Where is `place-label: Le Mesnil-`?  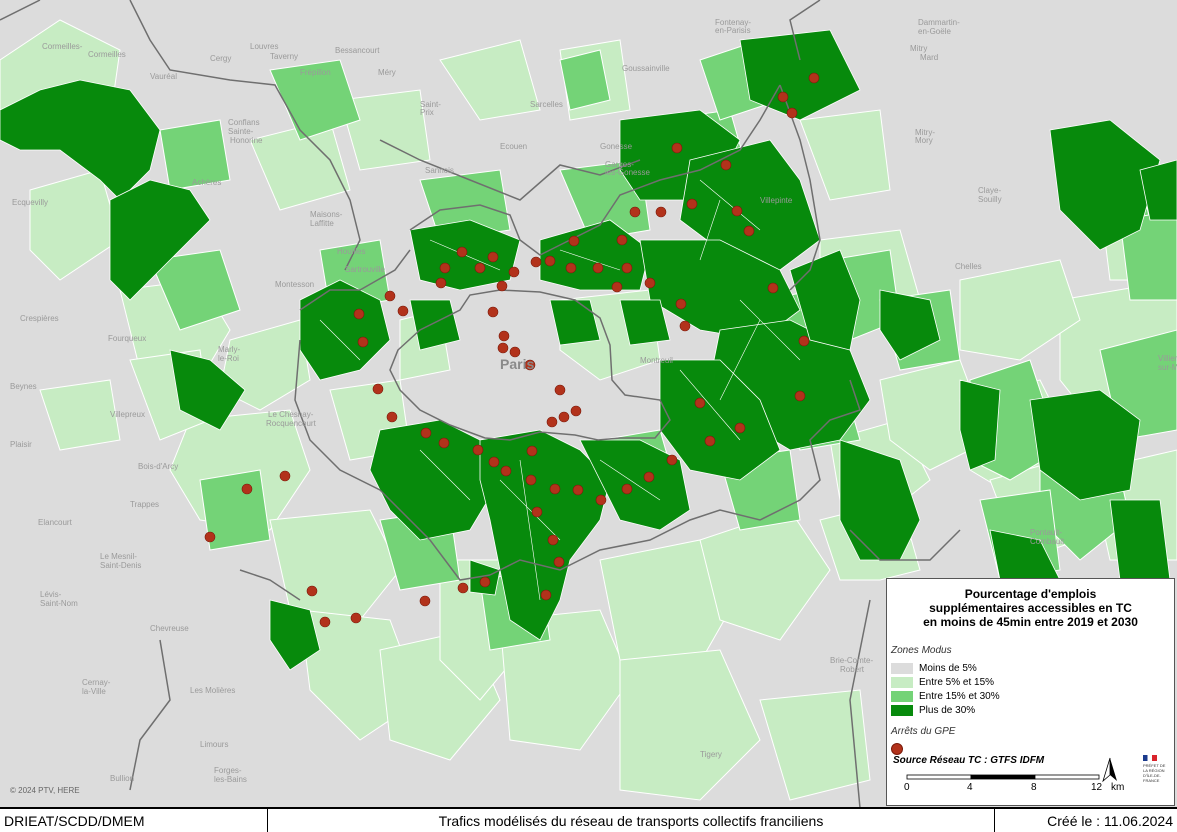
place-label: Le Mesnil- is located at coordinates (118, 556).